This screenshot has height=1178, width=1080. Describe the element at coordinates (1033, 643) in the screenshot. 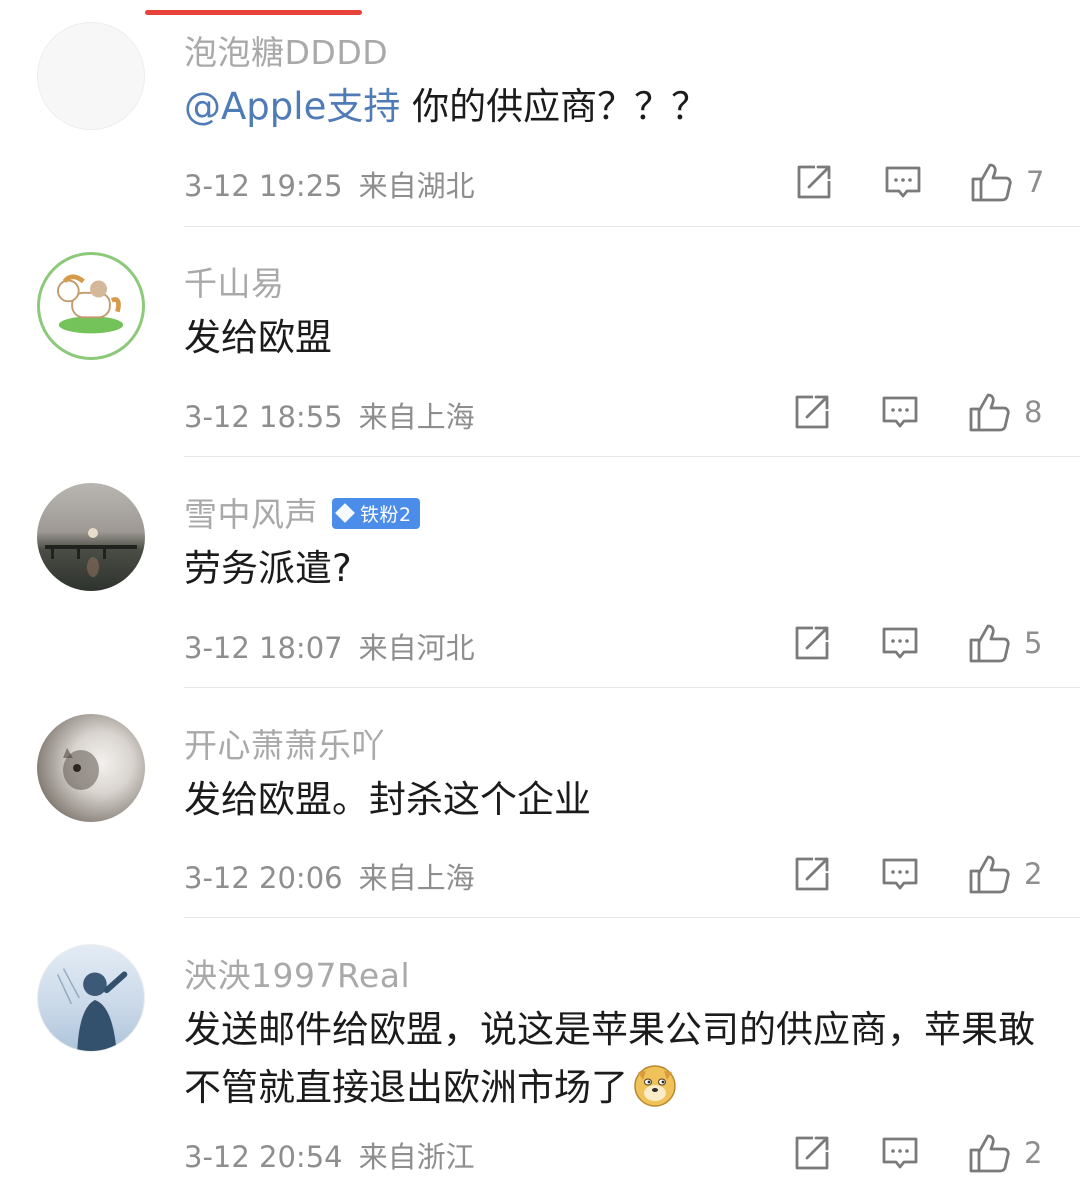

I see `like-count: 5` at that location.